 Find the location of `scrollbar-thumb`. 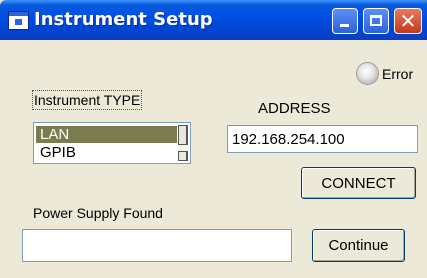

scrollbar-thumb is located at coordinates (183, 135).